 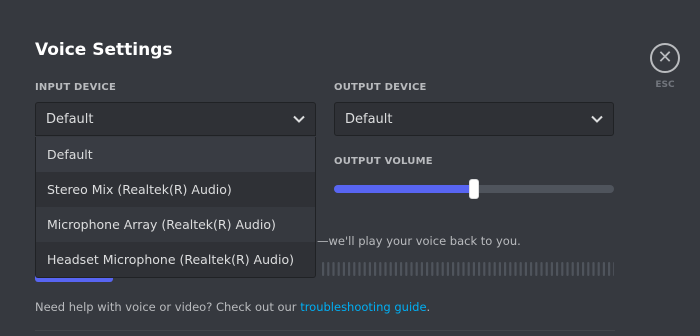 What do you see at coordinates (70, 119) in the screenshot?
I see `input-device-selected: Default` at bounding box center [70, 119].